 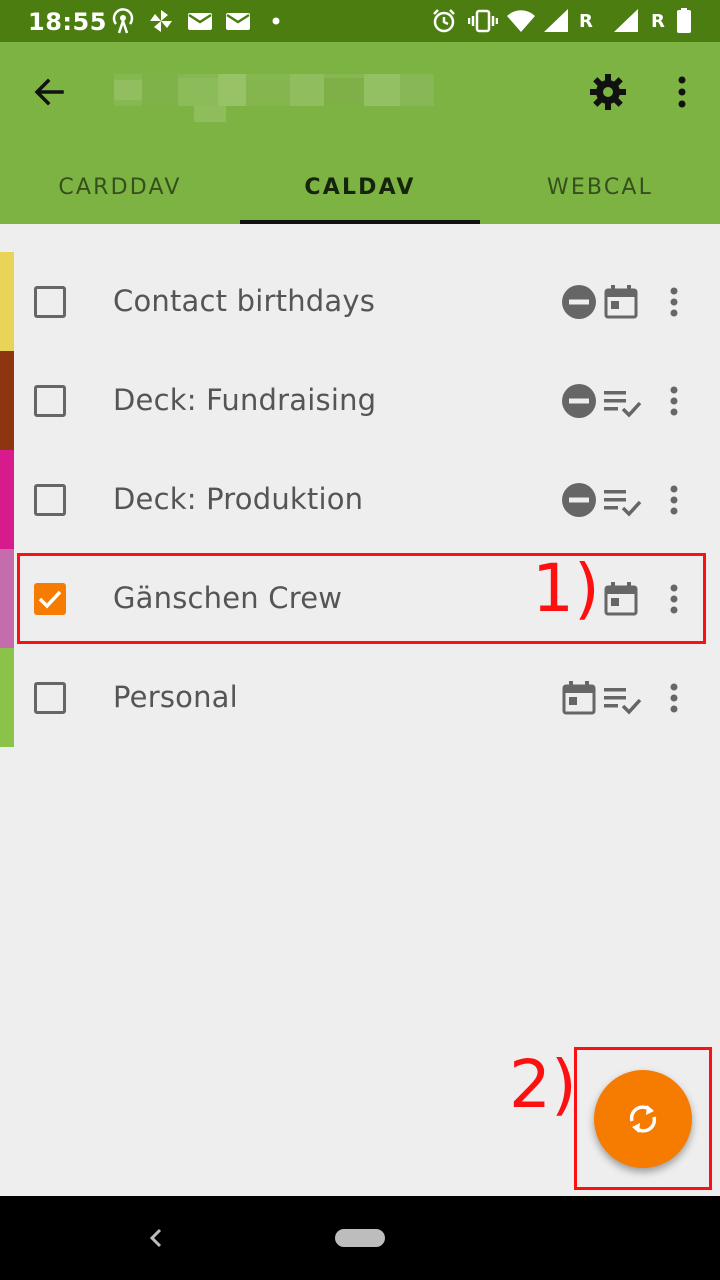 What do you see at coordinates (658, 21) in the screenshot?
I see `sim2-roaming-label: R` at bounding box center [658, 21].